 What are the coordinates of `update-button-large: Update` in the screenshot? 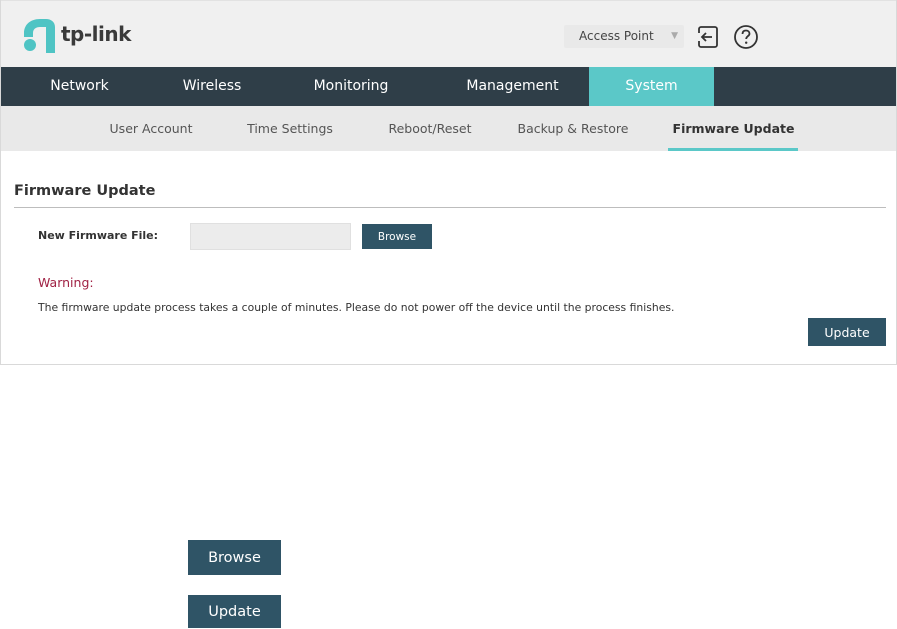 It's located at (234, 611).